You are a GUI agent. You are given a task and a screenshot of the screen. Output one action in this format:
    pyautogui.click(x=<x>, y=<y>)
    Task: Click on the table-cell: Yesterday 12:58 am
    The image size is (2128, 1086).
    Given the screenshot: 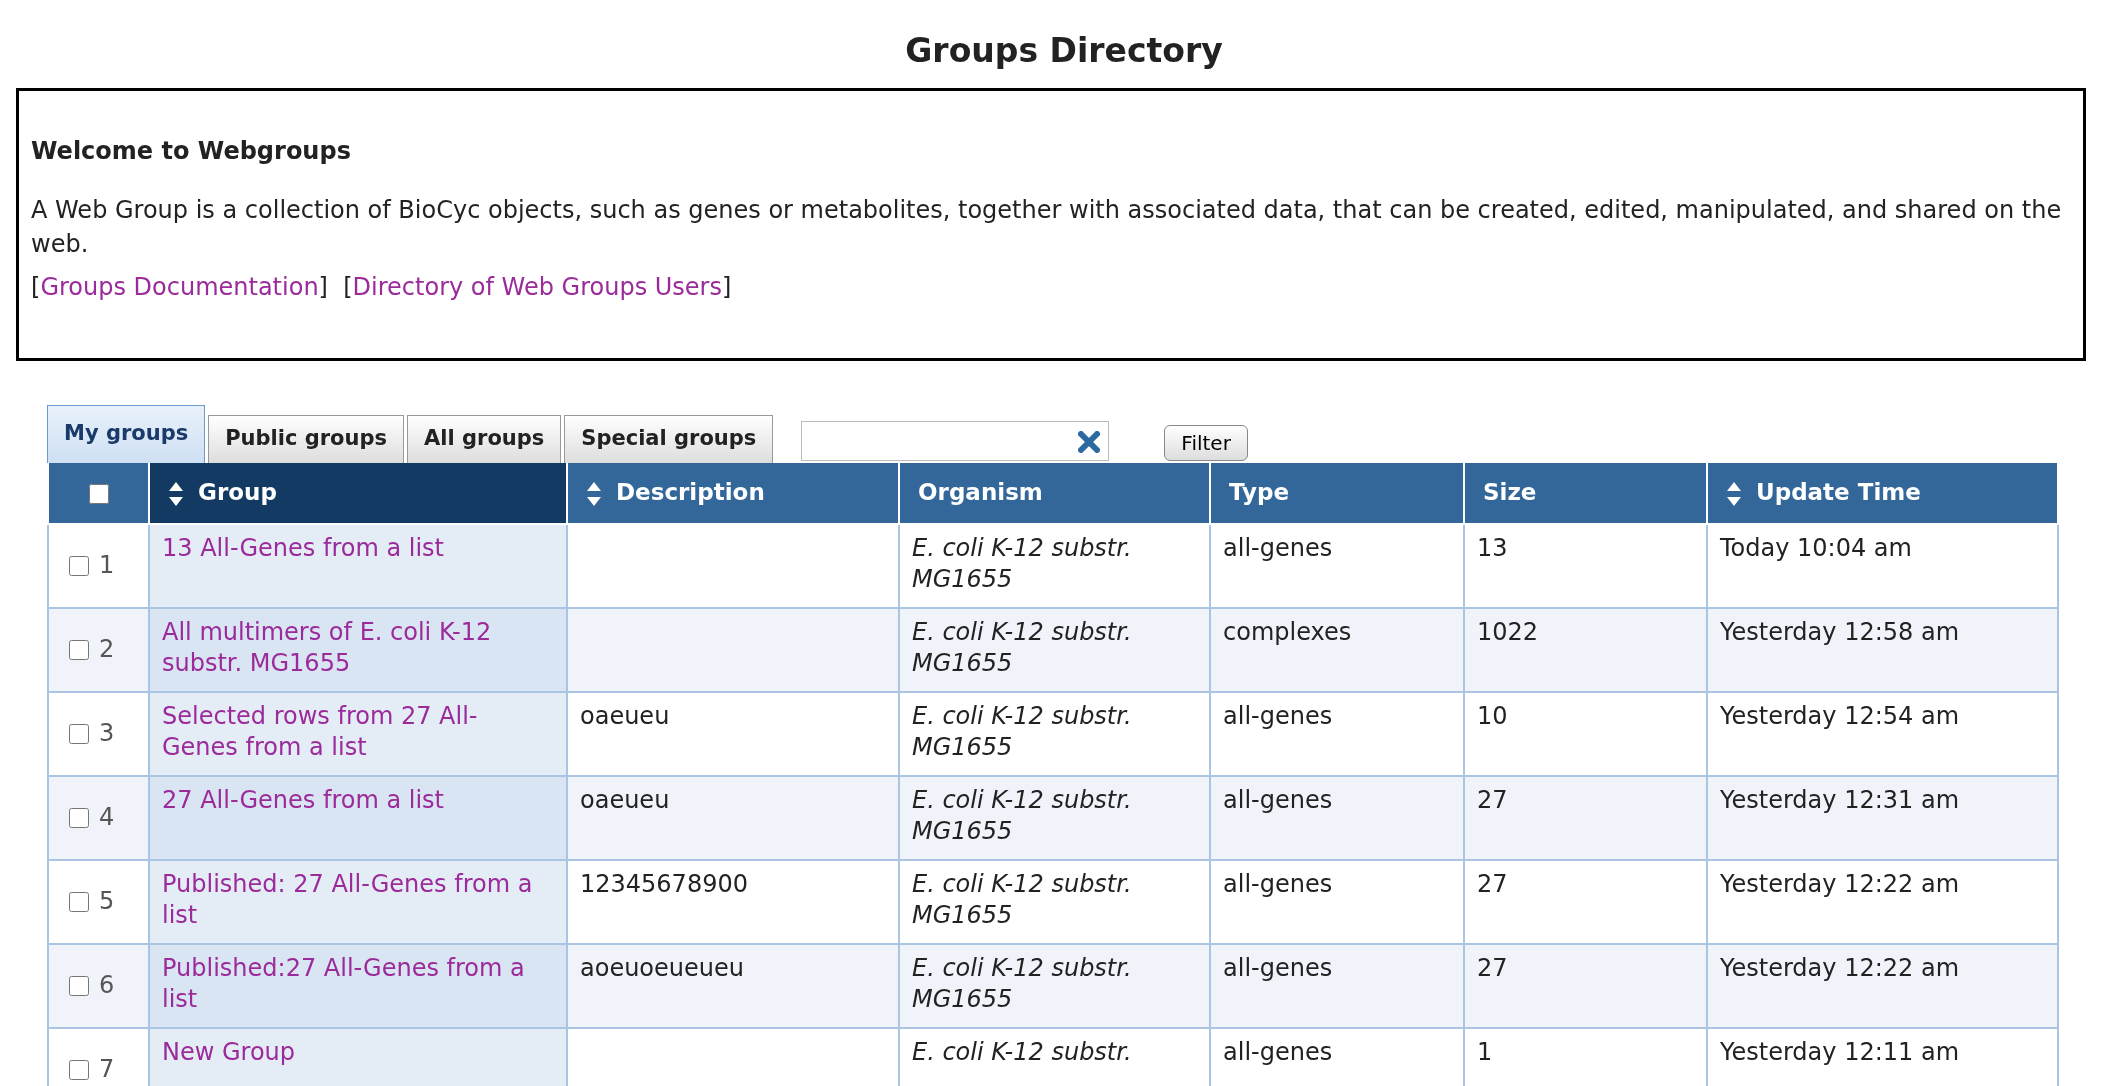 What is the action you would take?
    pyautogui.click(x=1839, y=631)
    